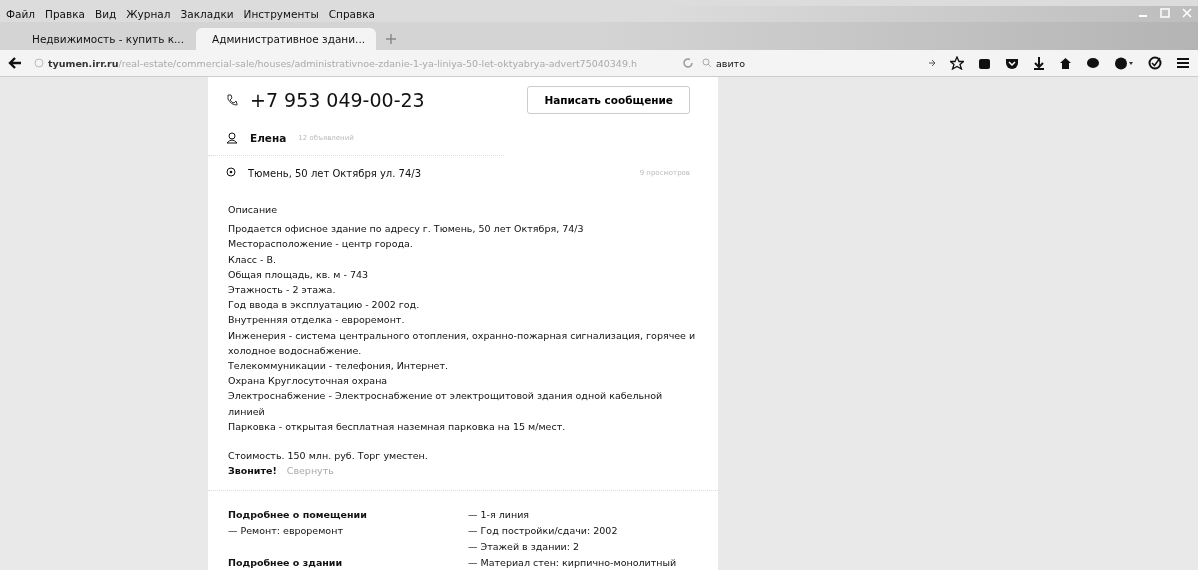 The image size is (1198, 570). Describe the element at coordinates (446, 404) in the screenshot. I see `description-line: Электроснабжение - Электроснабжение от электрощитовой здания одной кабельной линией` at that location.